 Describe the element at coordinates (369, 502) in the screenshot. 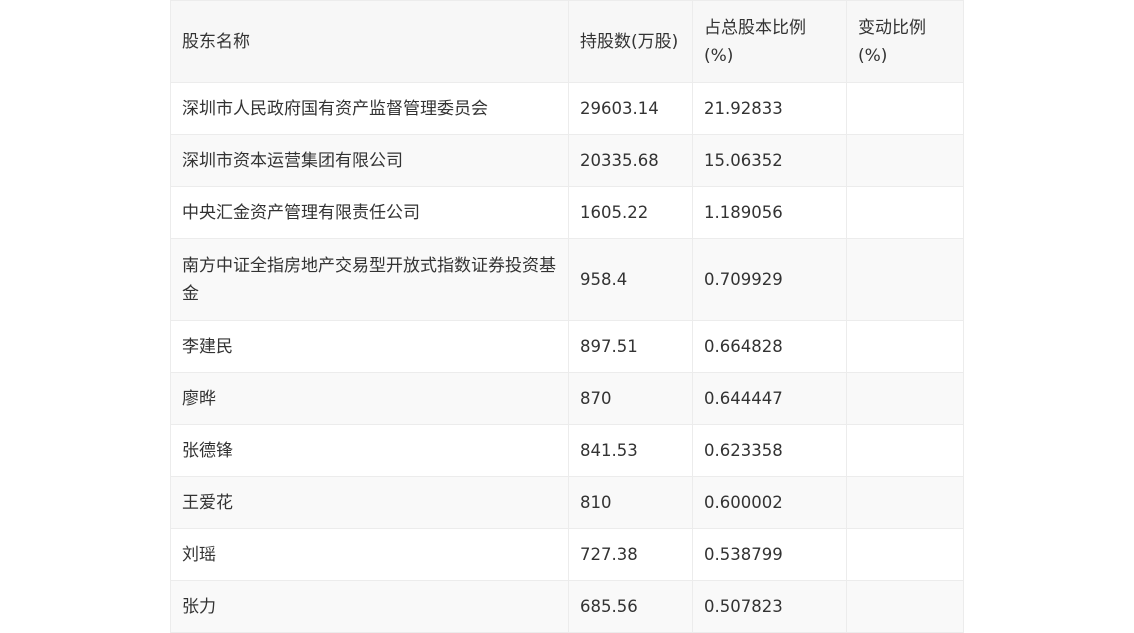

I see `cell-shareholder-name: 王爱花` at that location.